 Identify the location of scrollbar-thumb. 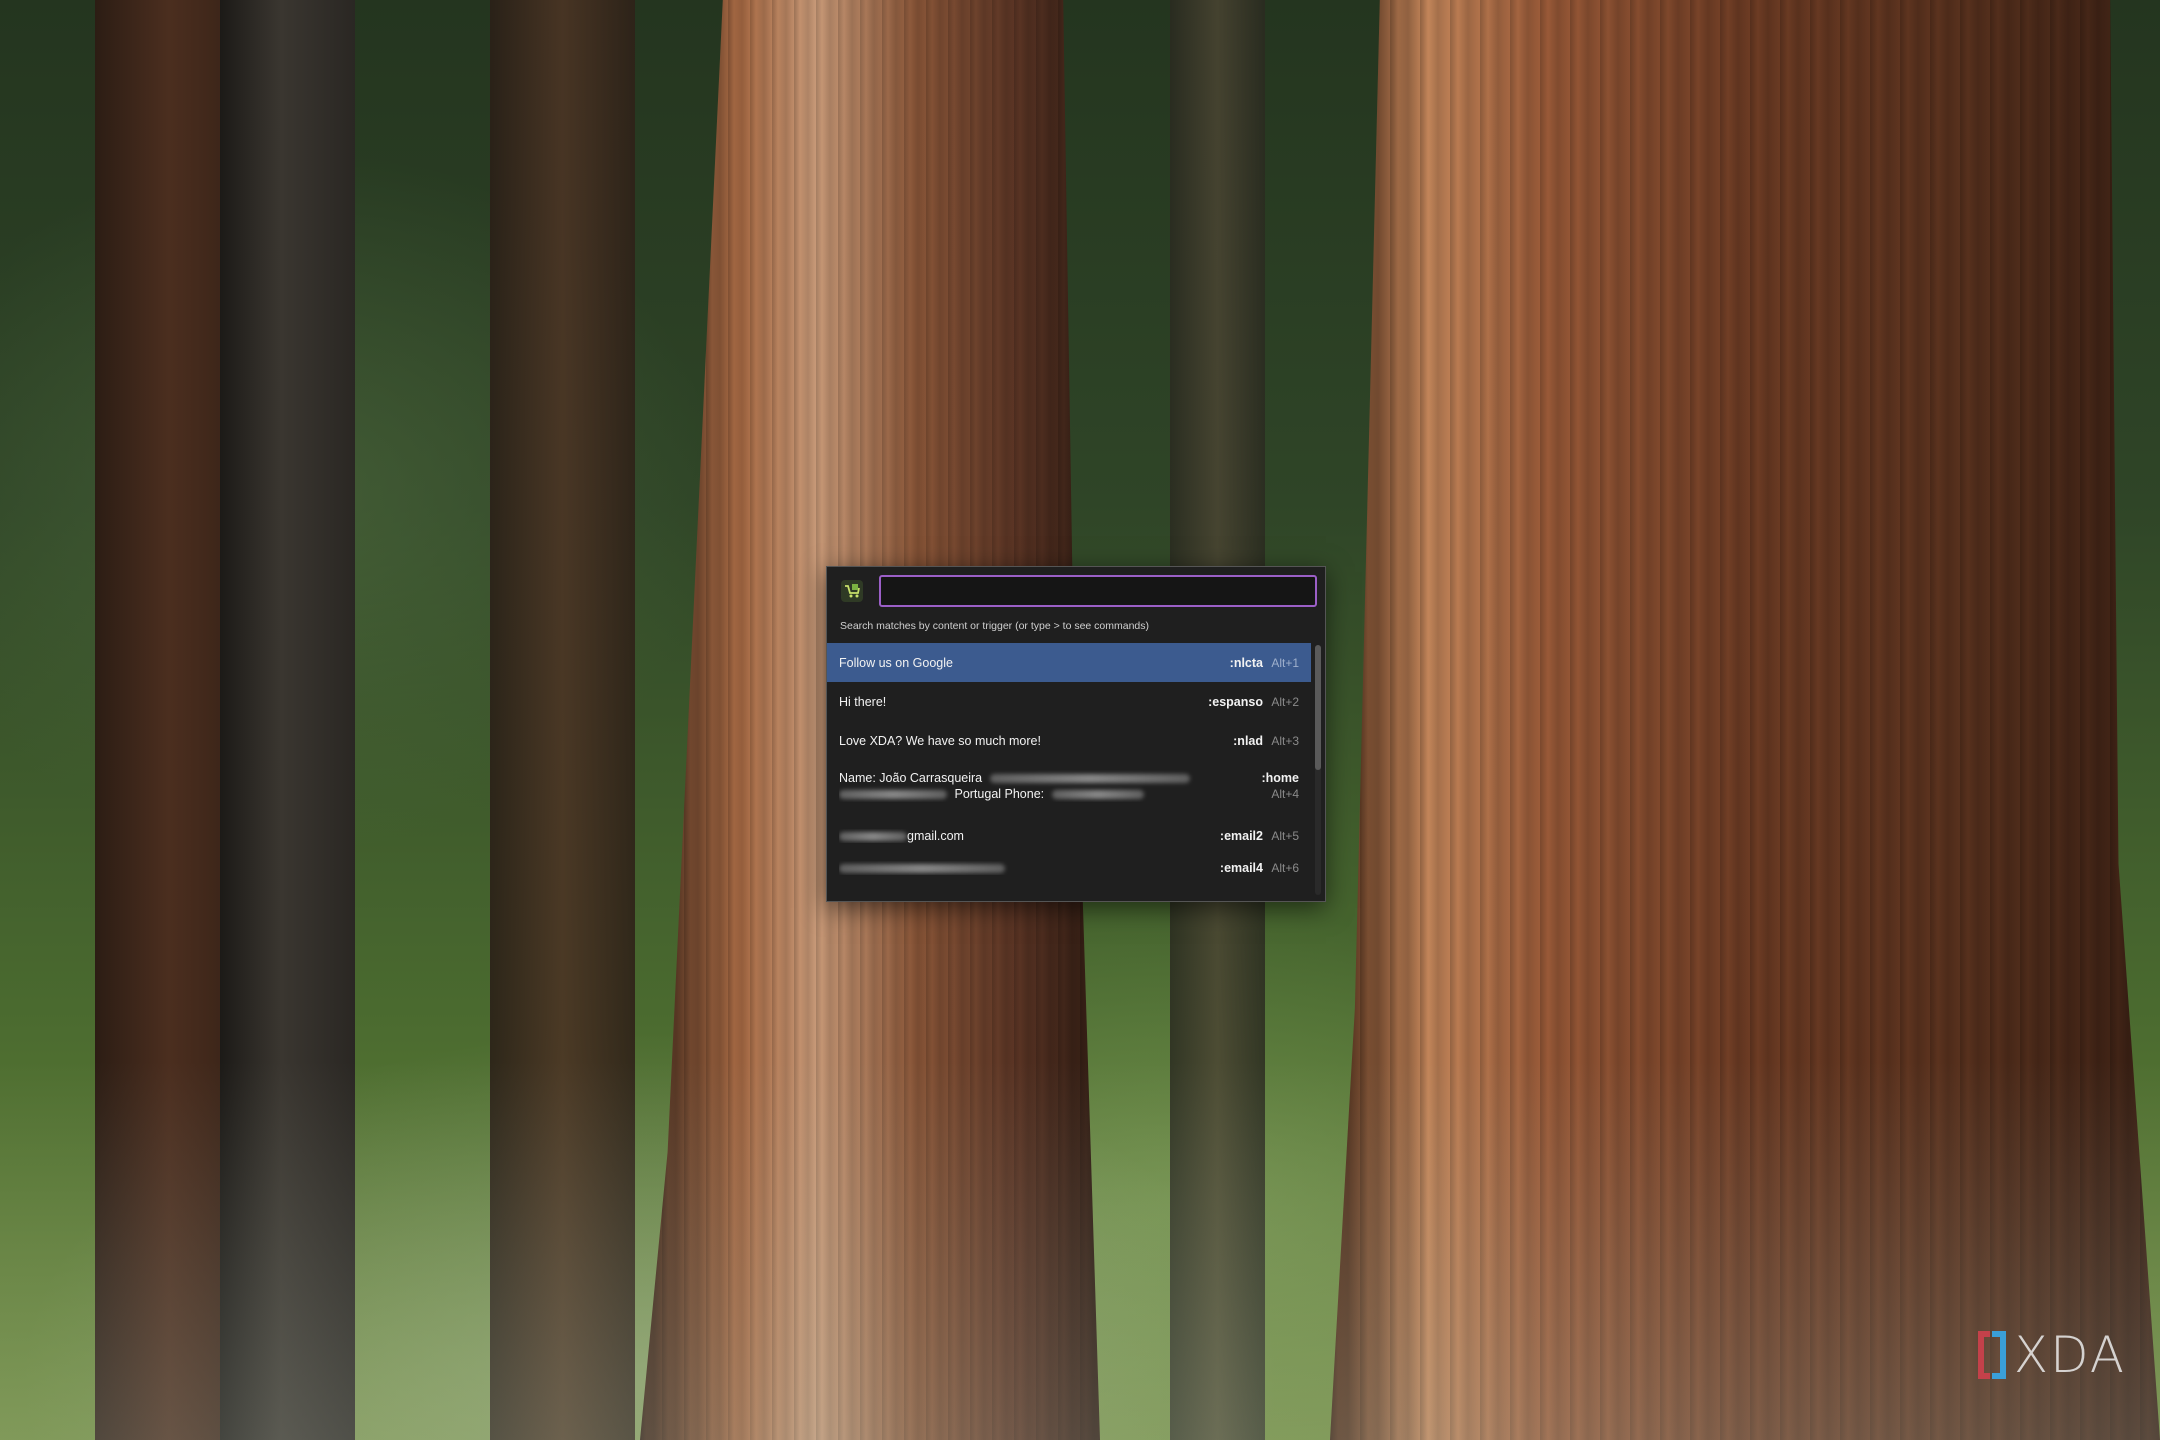
(1318, 707).